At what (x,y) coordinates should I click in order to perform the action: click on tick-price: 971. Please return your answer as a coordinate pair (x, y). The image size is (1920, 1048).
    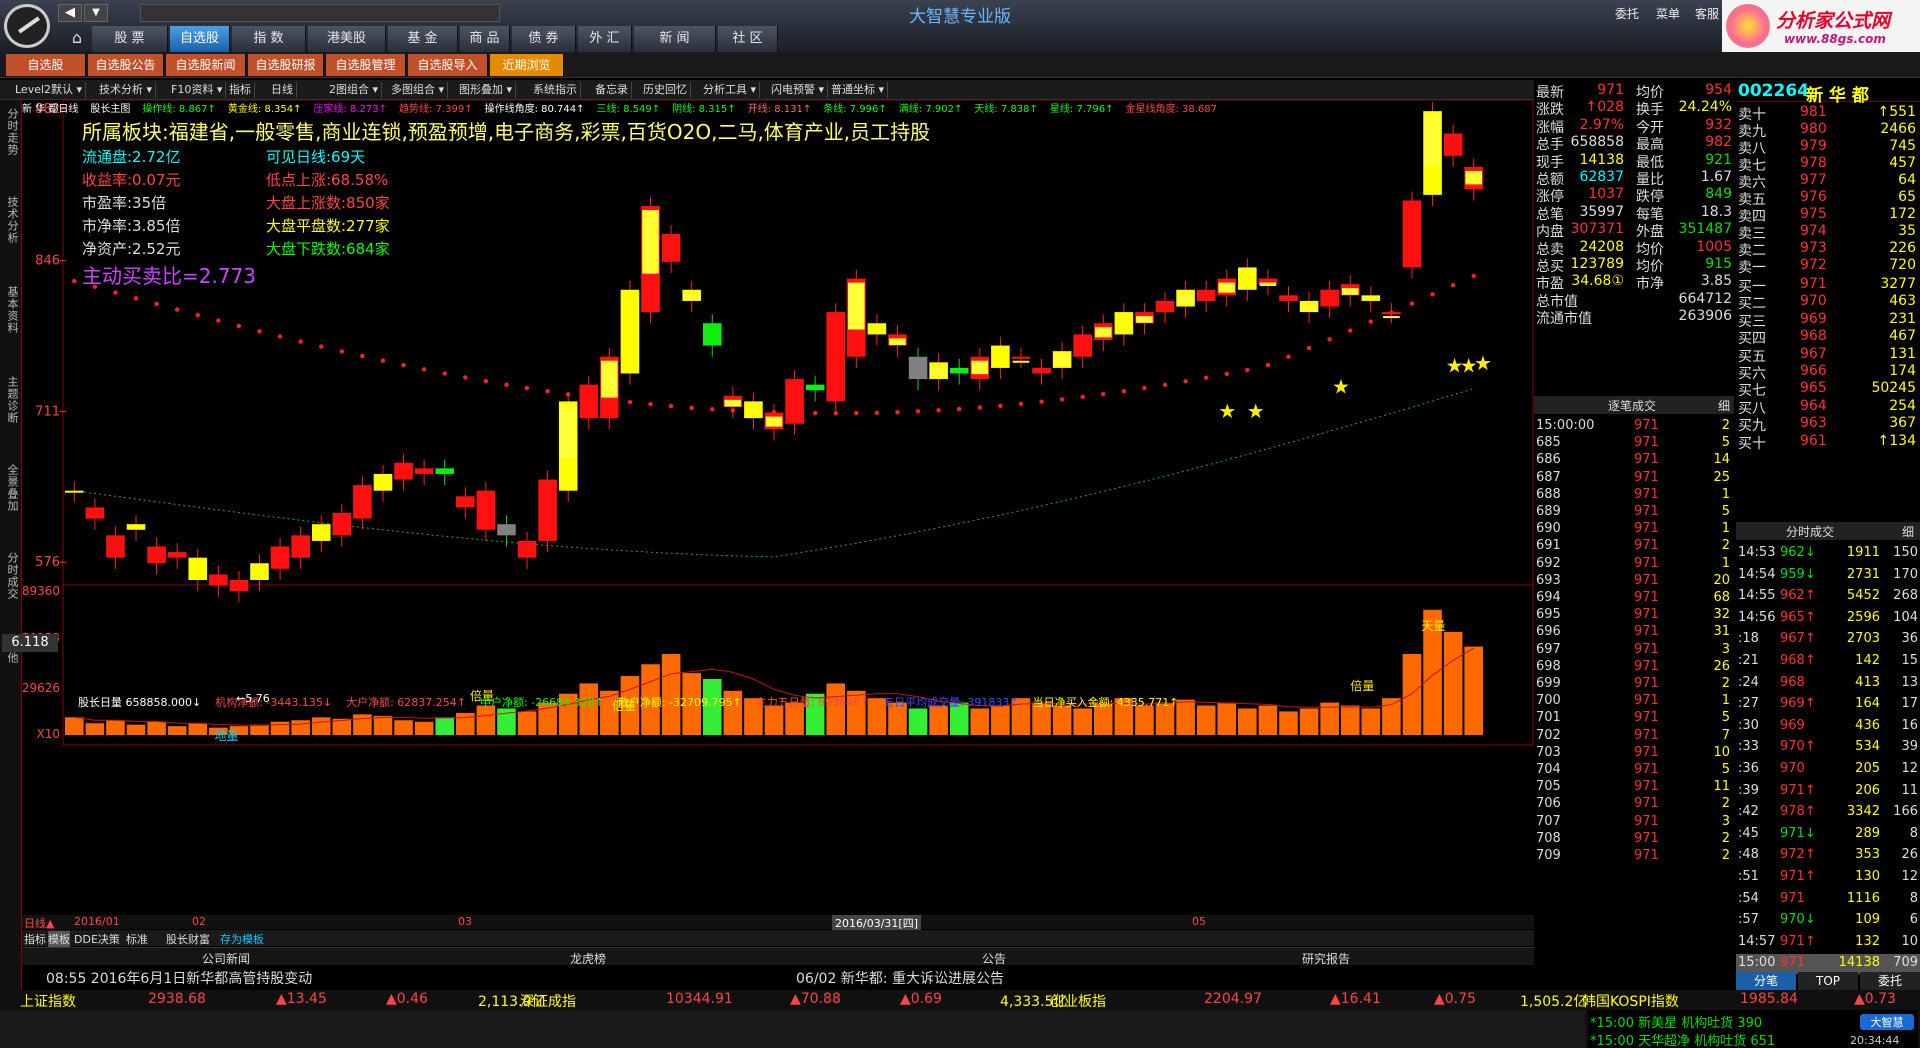
    Looking at the image, I should click on (1646, 787).